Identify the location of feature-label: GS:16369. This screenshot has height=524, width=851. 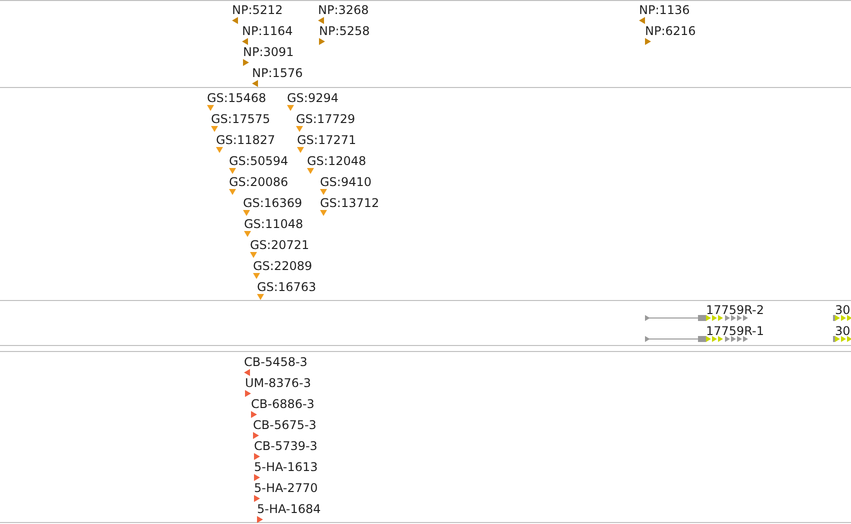
(272, 203).